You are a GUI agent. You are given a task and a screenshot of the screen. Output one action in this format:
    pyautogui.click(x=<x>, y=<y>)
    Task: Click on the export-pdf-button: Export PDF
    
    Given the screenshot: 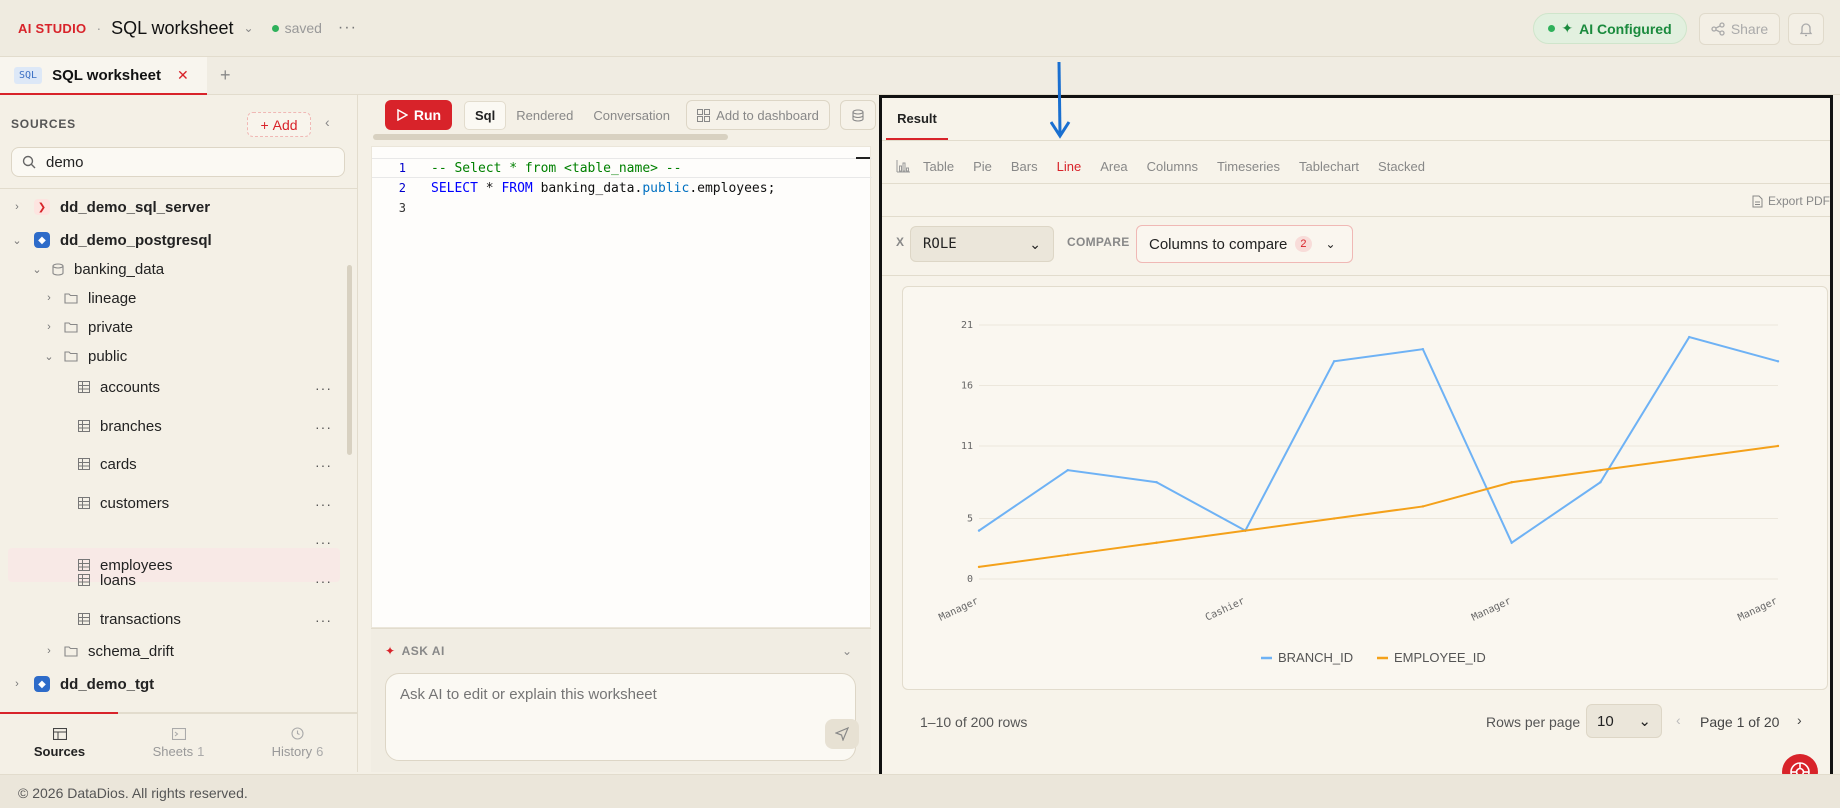 What is the action you would take?
    pyautogui.click(x=1791, y=201)
    